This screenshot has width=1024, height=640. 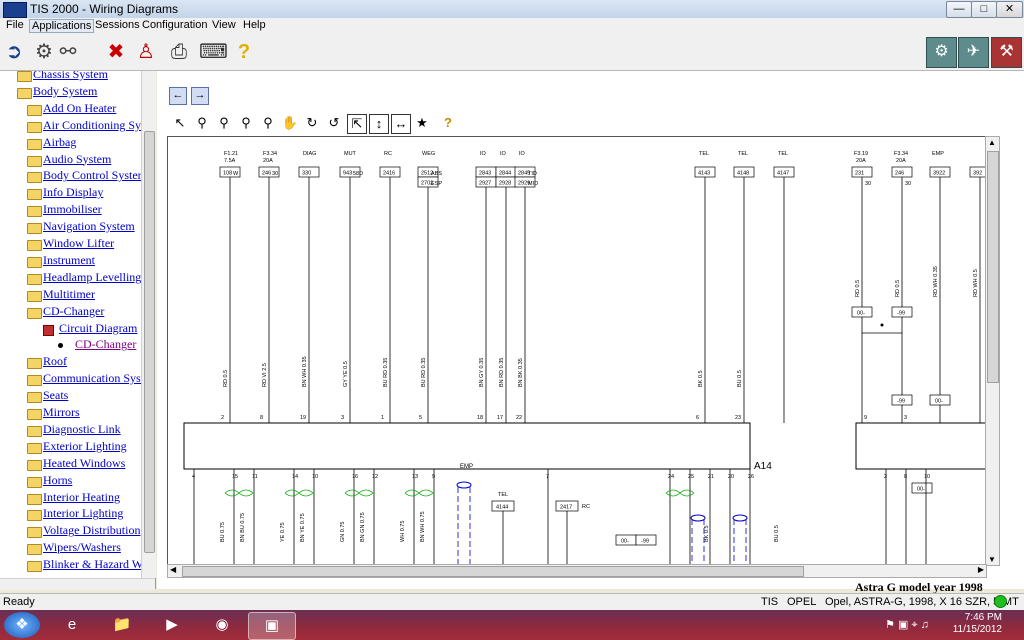 I want to click on tree-item: Body System, so click(x=65, y=91).